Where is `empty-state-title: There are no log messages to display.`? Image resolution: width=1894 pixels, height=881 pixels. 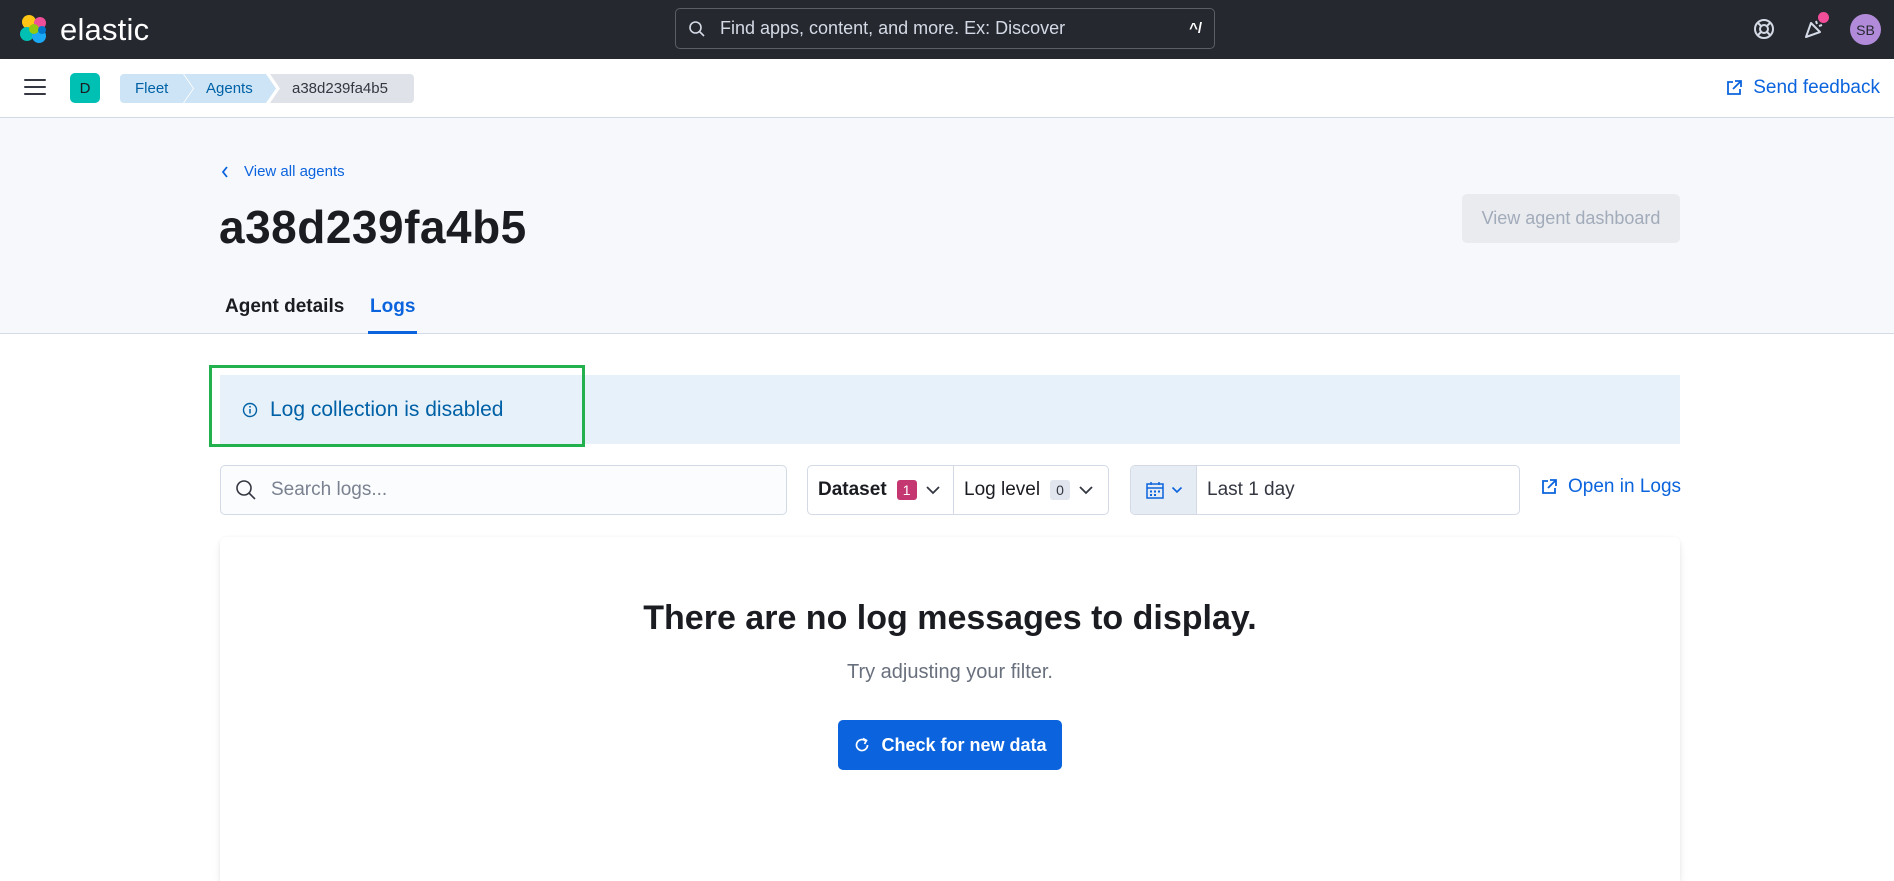 empty-state-title: There are no log messages to display. is located at coordinates (950, 618).